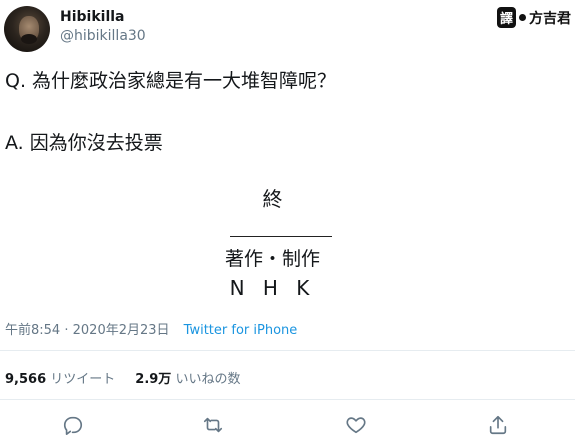 This screenshot has height=445, width=575. Describe the element at coordinates (83, 379) in the screenshot. I see `retweet-label: リツイート` at that location.